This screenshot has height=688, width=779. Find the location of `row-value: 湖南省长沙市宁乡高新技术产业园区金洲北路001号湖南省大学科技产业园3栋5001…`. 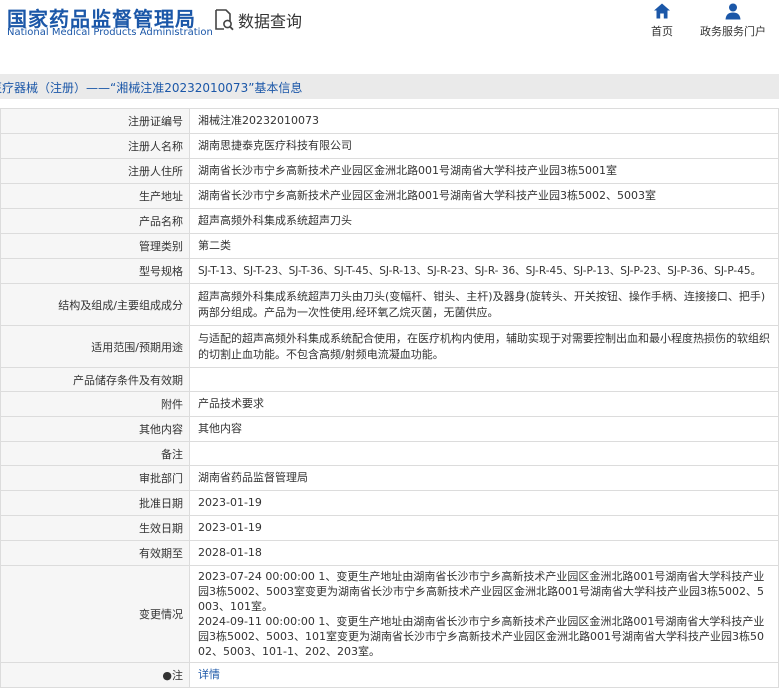

row-value: 湖南省长沙市宁乡高新技术产业园区金洲北路001号湖南省大学科技产业园3栋5001… is located at coordinates (484, 171).